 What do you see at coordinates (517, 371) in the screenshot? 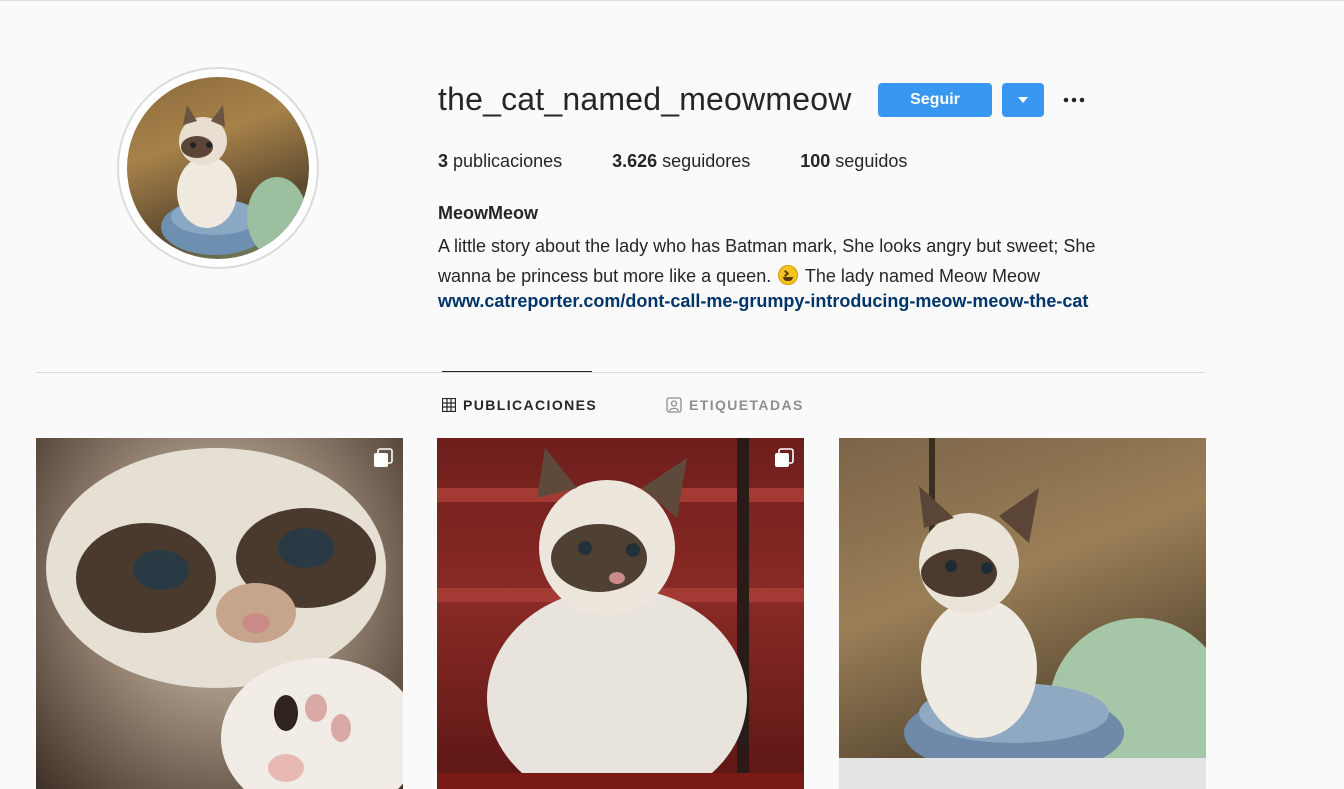
I see `active-tab-indicator` at bounding box center [517, 371].